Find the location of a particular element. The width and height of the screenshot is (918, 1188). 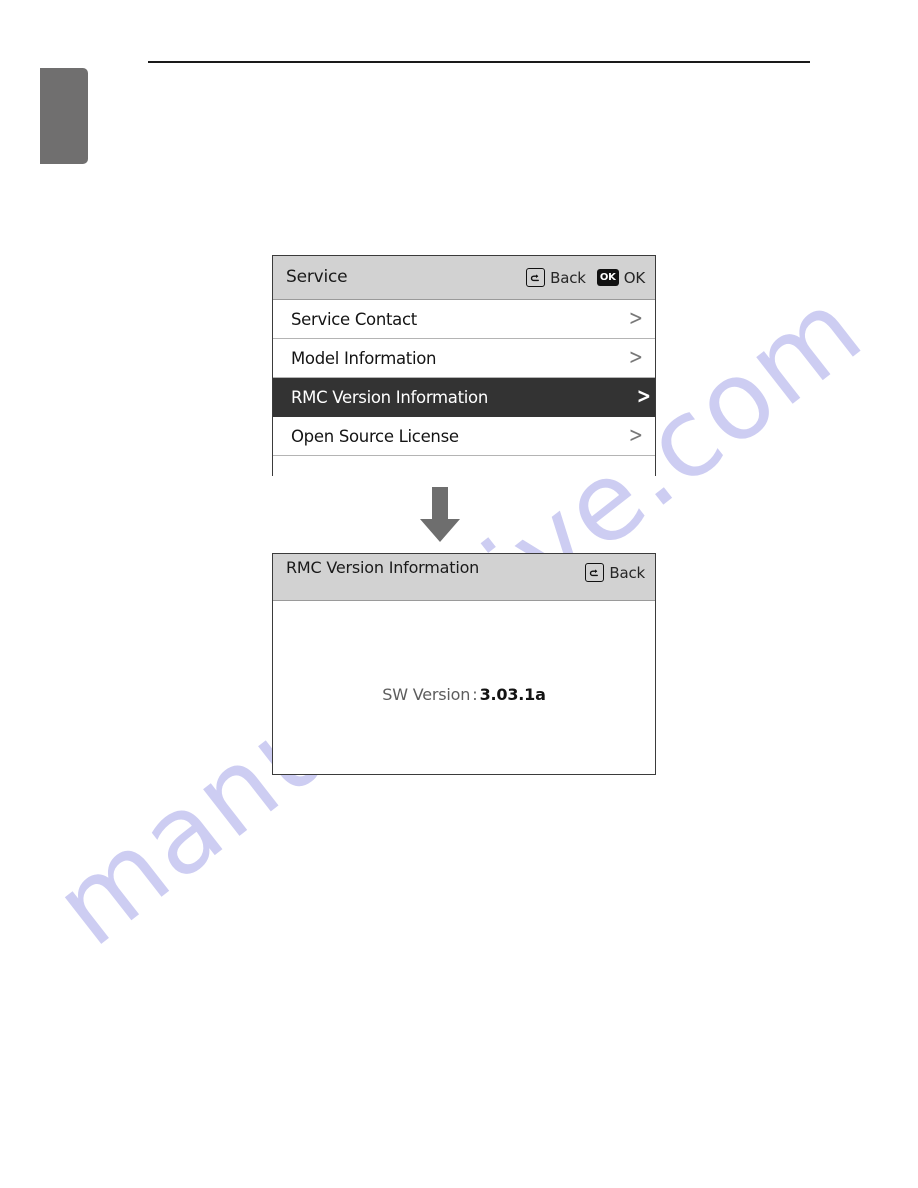

sw-version-label: SW Version is located at coordinates (426, 694).